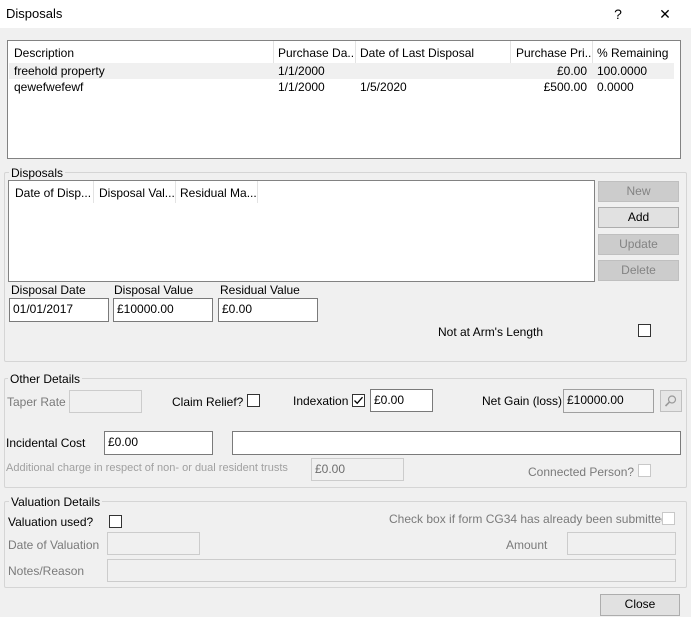 This screenshot has height=617, width=691. I want to click on help-button: ?, so click(618, 14).